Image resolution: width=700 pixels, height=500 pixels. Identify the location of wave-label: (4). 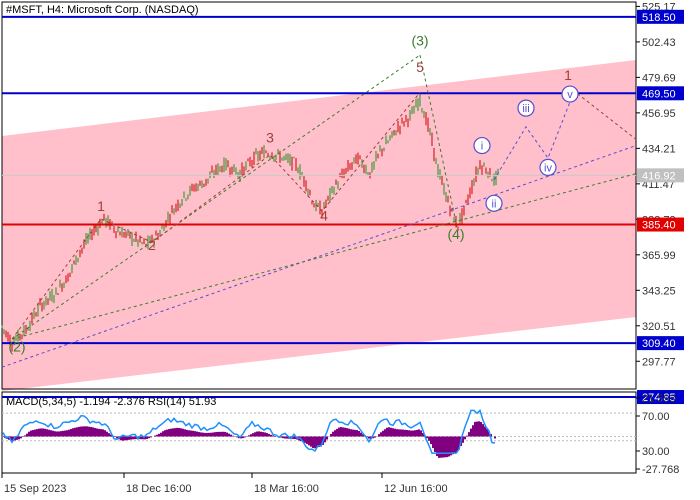
(455, 234).